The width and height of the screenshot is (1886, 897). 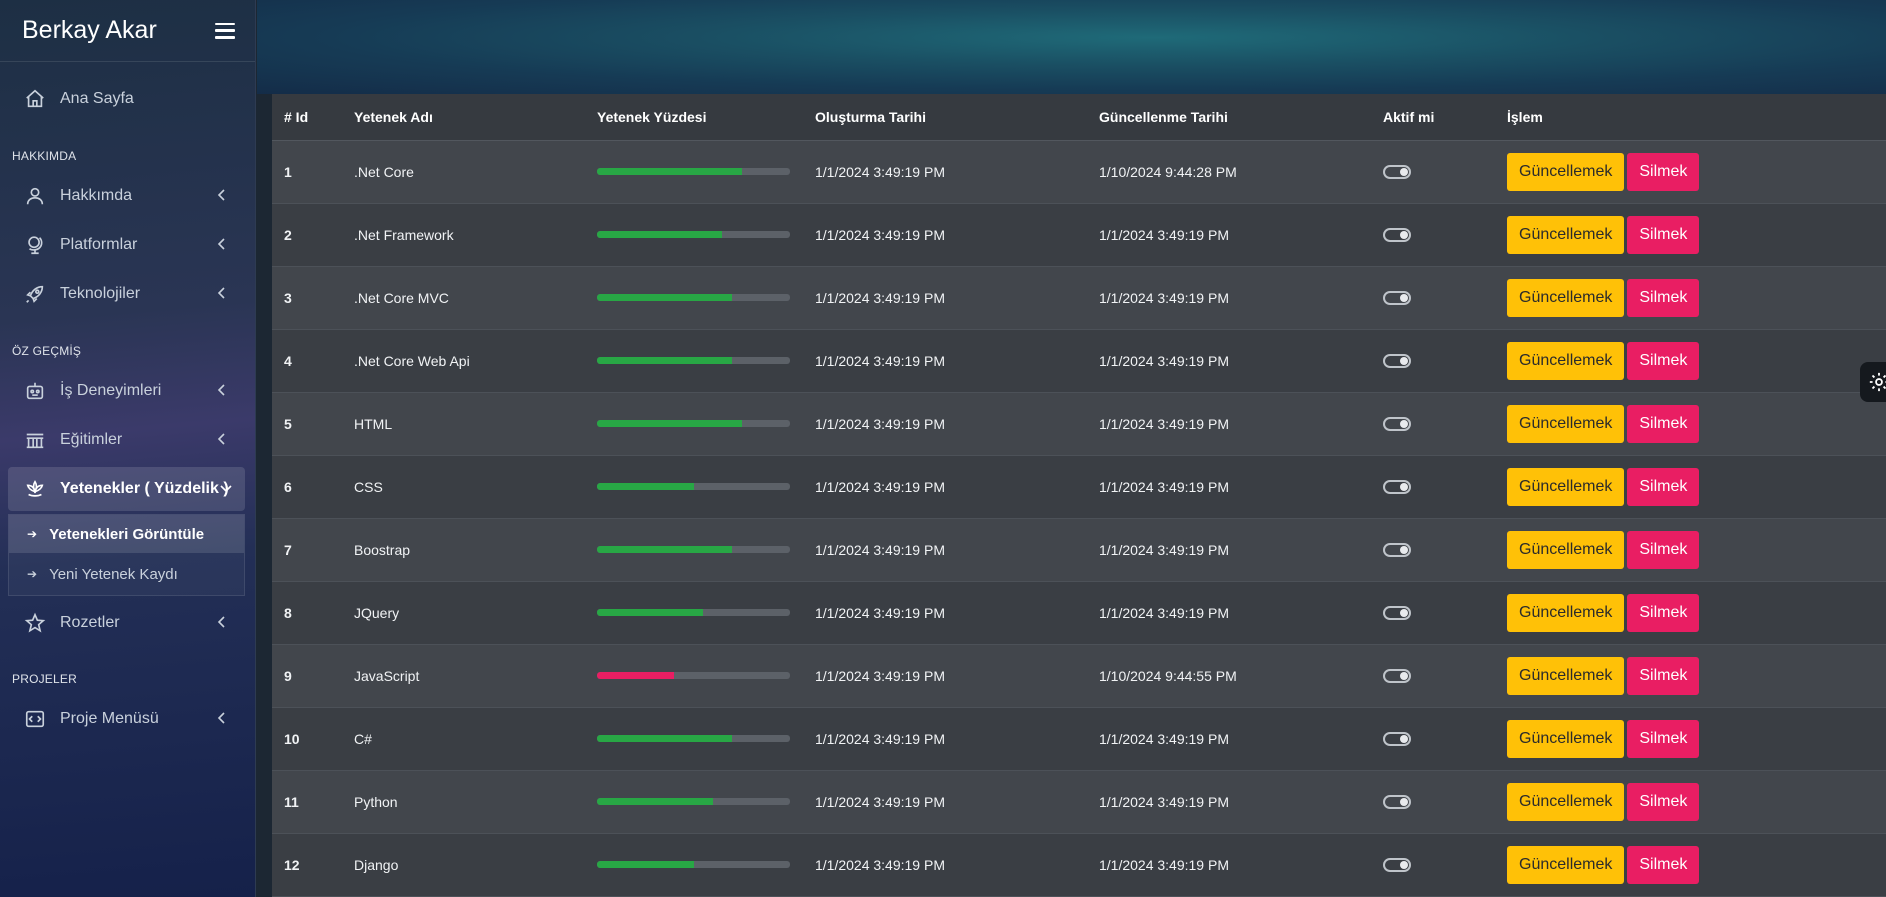 What do you see at coordinates (288, 486) in the screenshot?
I see `cell-id: 6` at bounding box center [288, 486].